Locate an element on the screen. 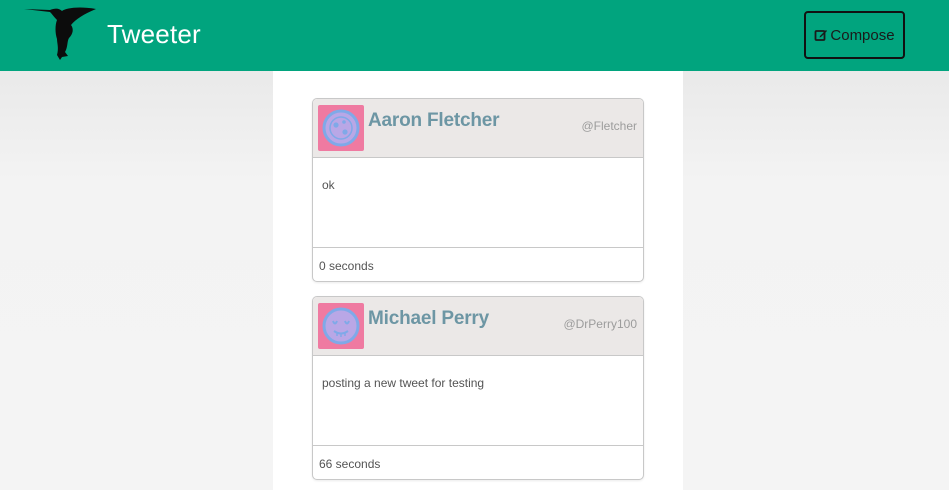 The height and width of the screenshot is (490, 949). edit-icon is located at coordinates (821, 35).